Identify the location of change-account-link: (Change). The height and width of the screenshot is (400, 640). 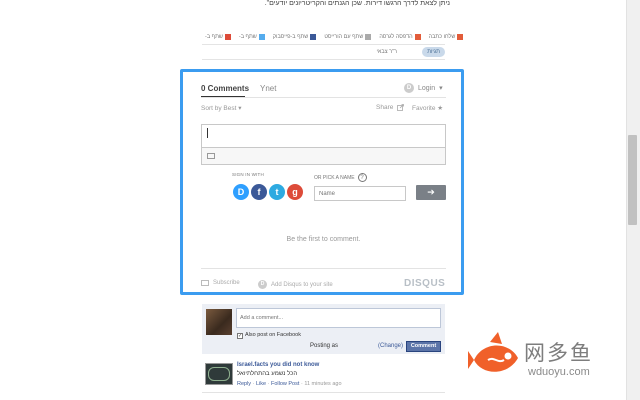
(390, 346).